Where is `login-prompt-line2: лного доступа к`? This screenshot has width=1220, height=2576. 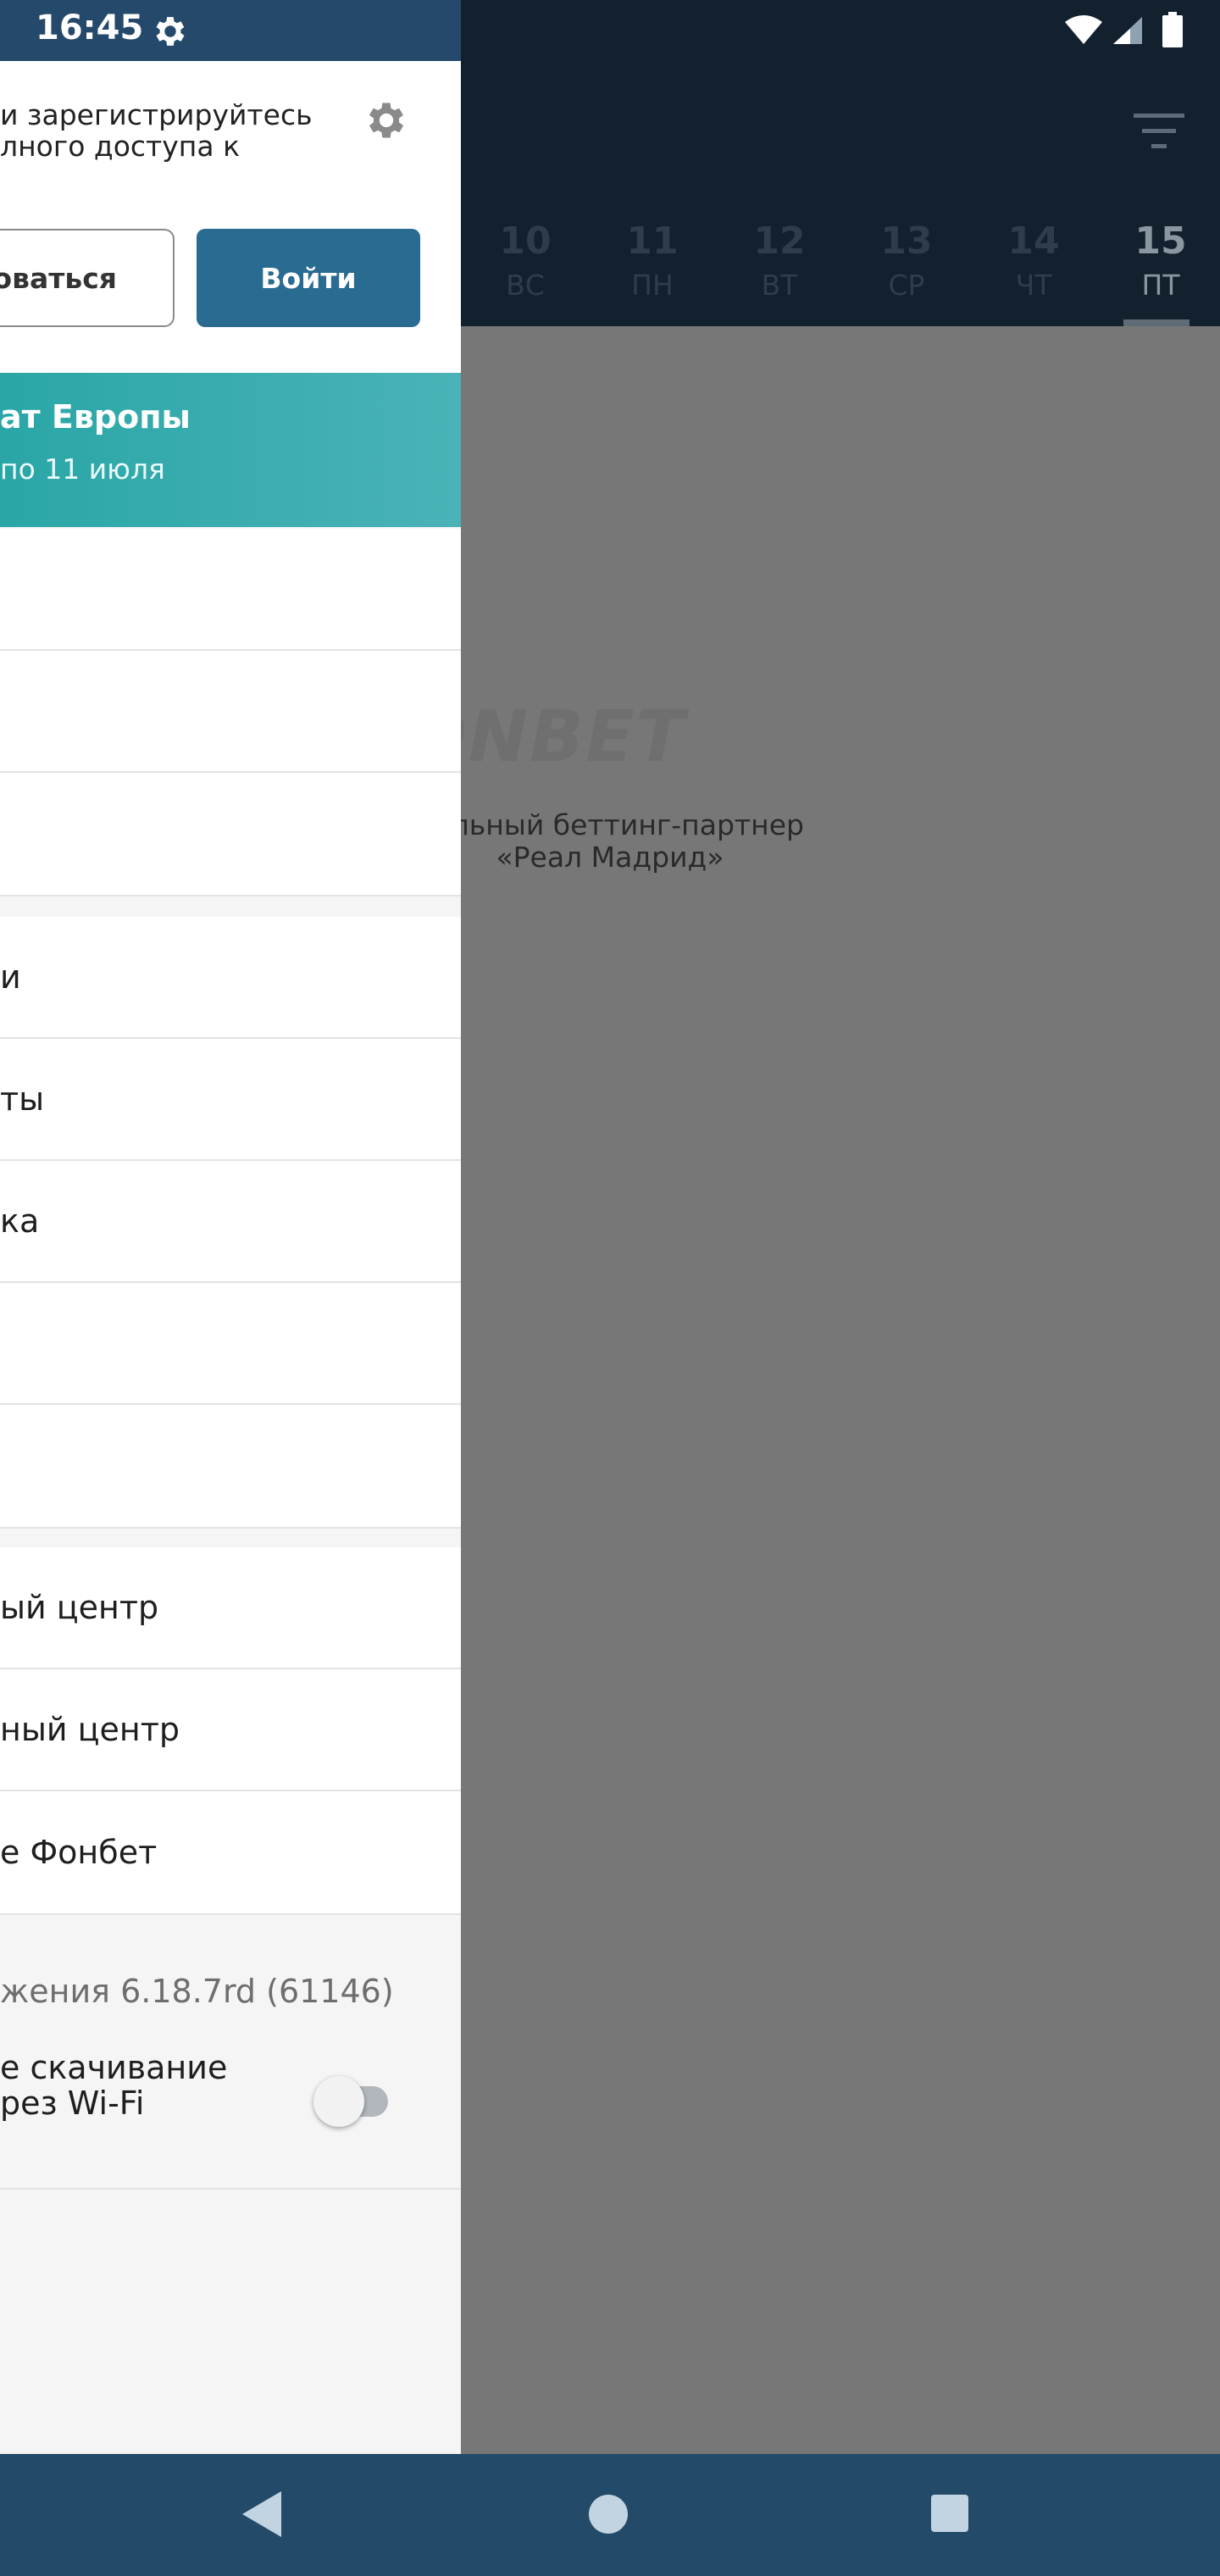 login-prompt-line2: лного доступа к is located at coordinates (120, 146).